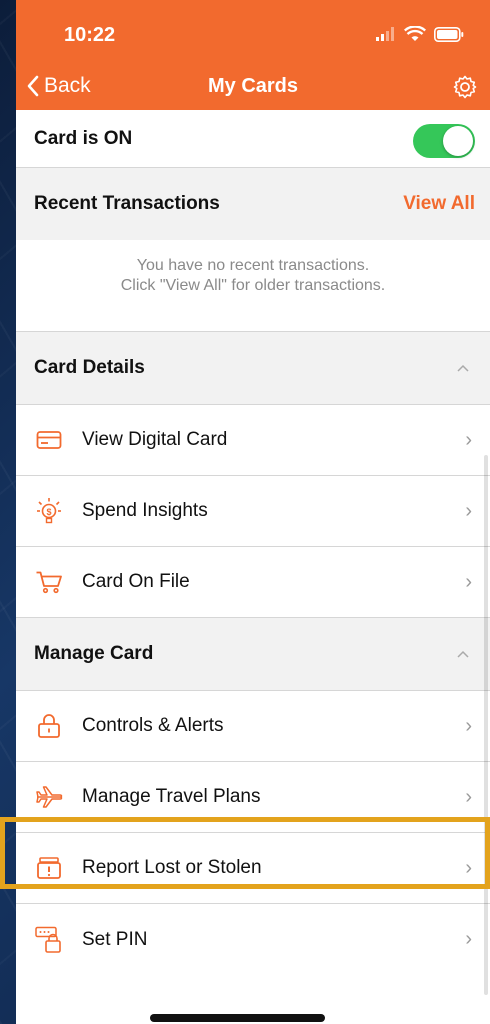 The width and height of the screenshot is (490, 1024). I want to click on status-time: 10:22, so click(90, 35).